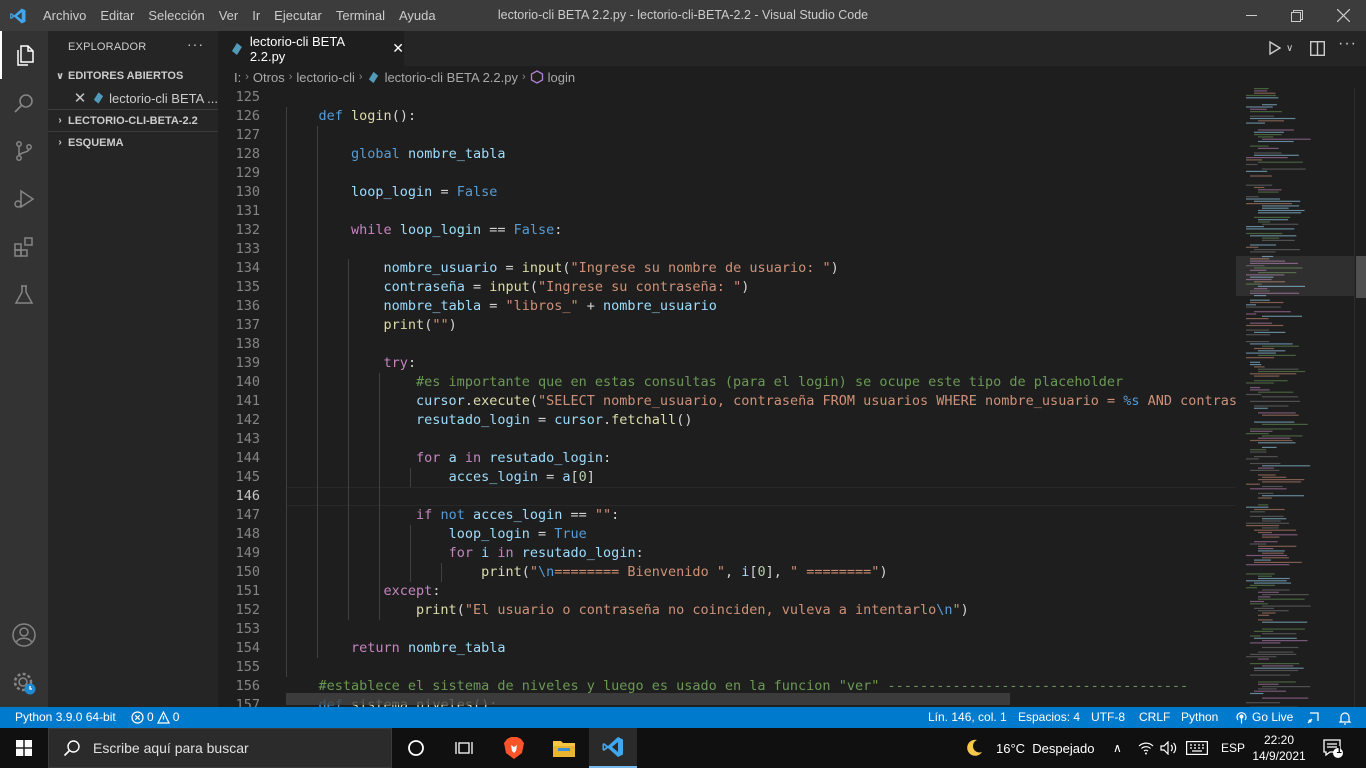  I want to click on encoding: UTF-8, so click(1108, 717).